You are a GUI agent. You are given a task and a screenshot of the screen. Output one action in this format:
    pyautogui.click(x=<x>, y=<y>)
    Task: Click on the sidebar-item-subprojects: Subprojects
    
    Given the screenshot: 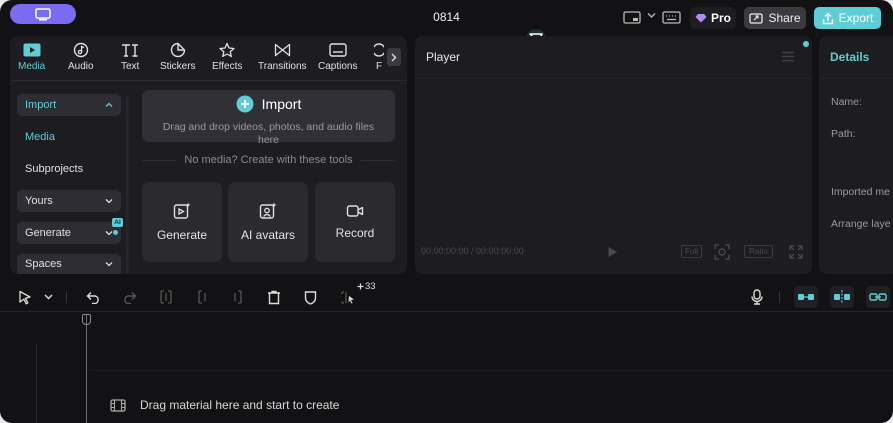 What is the action you would take?
    pyautogui.click(x=69, y=169)
    